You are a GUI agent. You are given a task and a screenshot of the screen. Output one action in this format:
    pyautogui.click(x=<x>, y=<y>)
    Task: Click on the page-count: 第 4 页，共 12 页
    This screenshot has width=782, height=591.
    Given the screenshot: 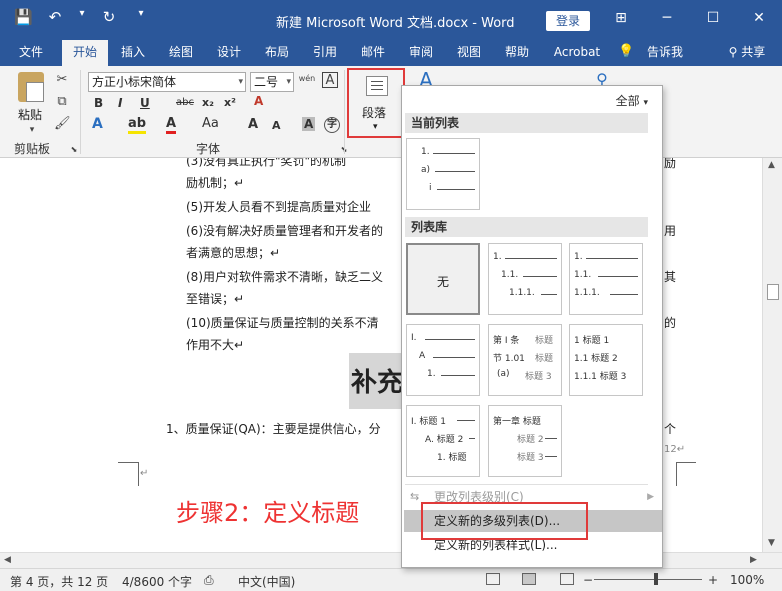 What is the action you would take?
    pyautogui.click(x=59, y=581)
    